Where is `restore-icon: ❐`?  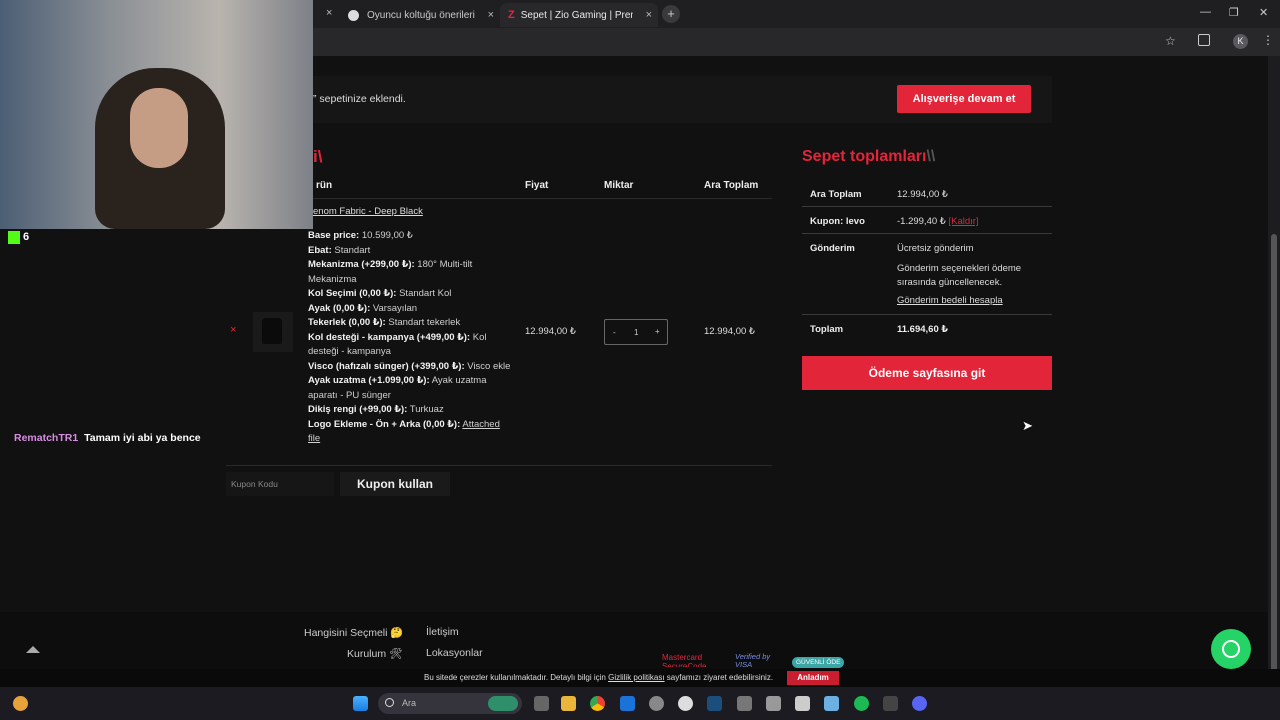
restore-icon: ❐ is located at coordinates (1234, 12).